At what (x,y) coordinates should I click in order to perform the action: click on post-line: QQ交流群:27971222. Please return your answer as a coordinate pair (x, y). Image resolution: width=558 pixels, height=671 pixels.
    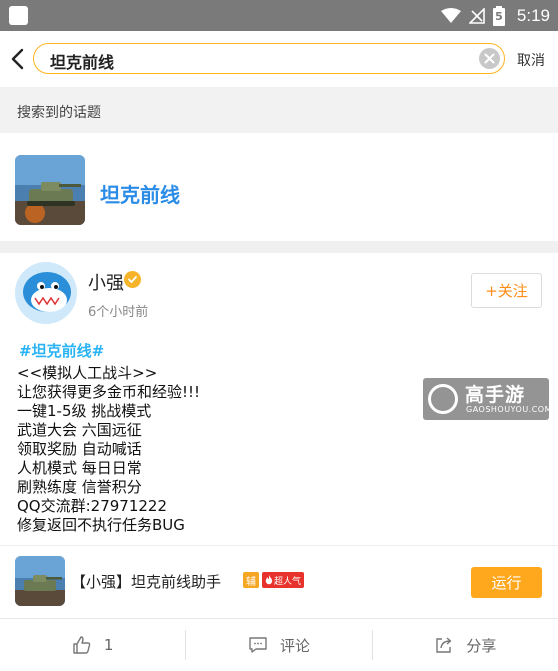
    Looking at the image, I should click on (92, 506).